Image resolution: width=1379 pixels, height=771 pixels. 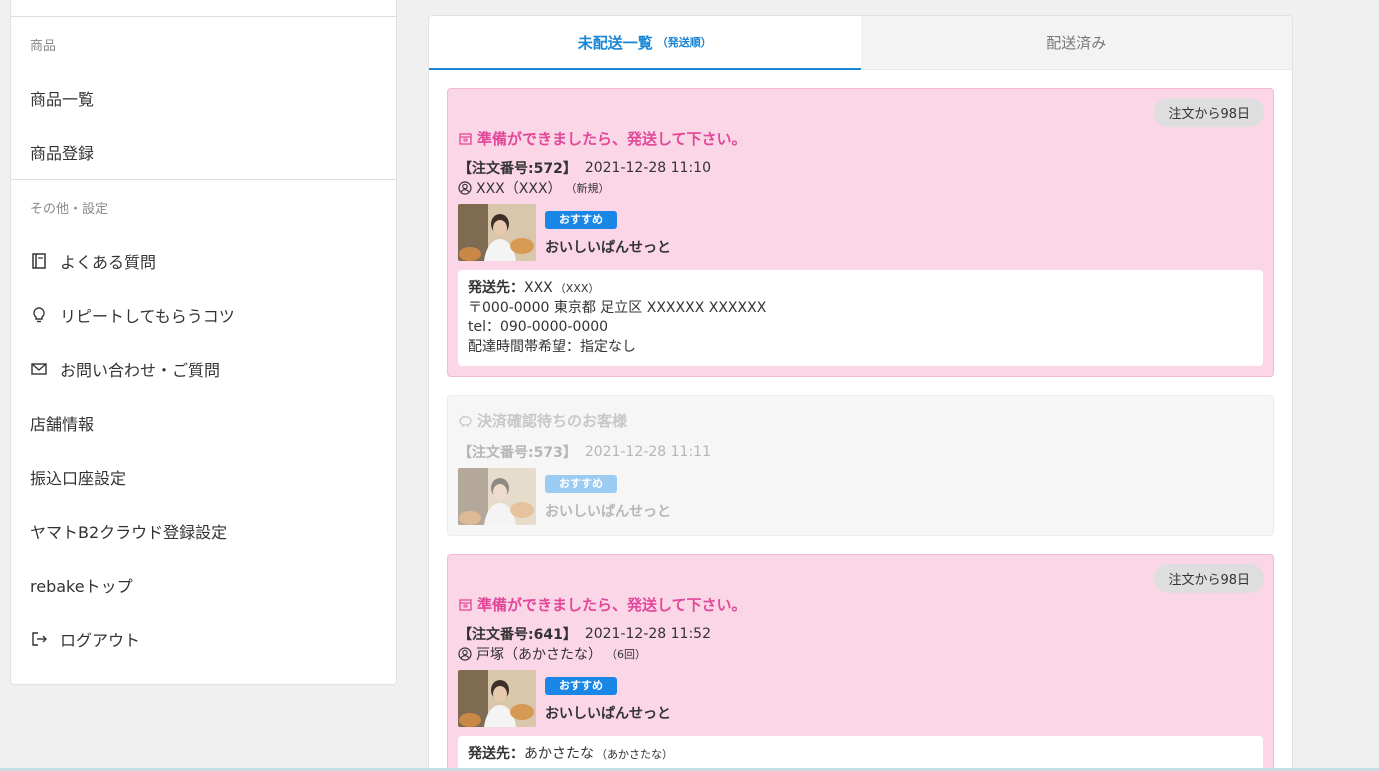 What do you see at coordinates (140, 370) in the screenshot?
I see `sidebar-item-label: お問い合わせ・ご質問` at bounding box center [140, 370].